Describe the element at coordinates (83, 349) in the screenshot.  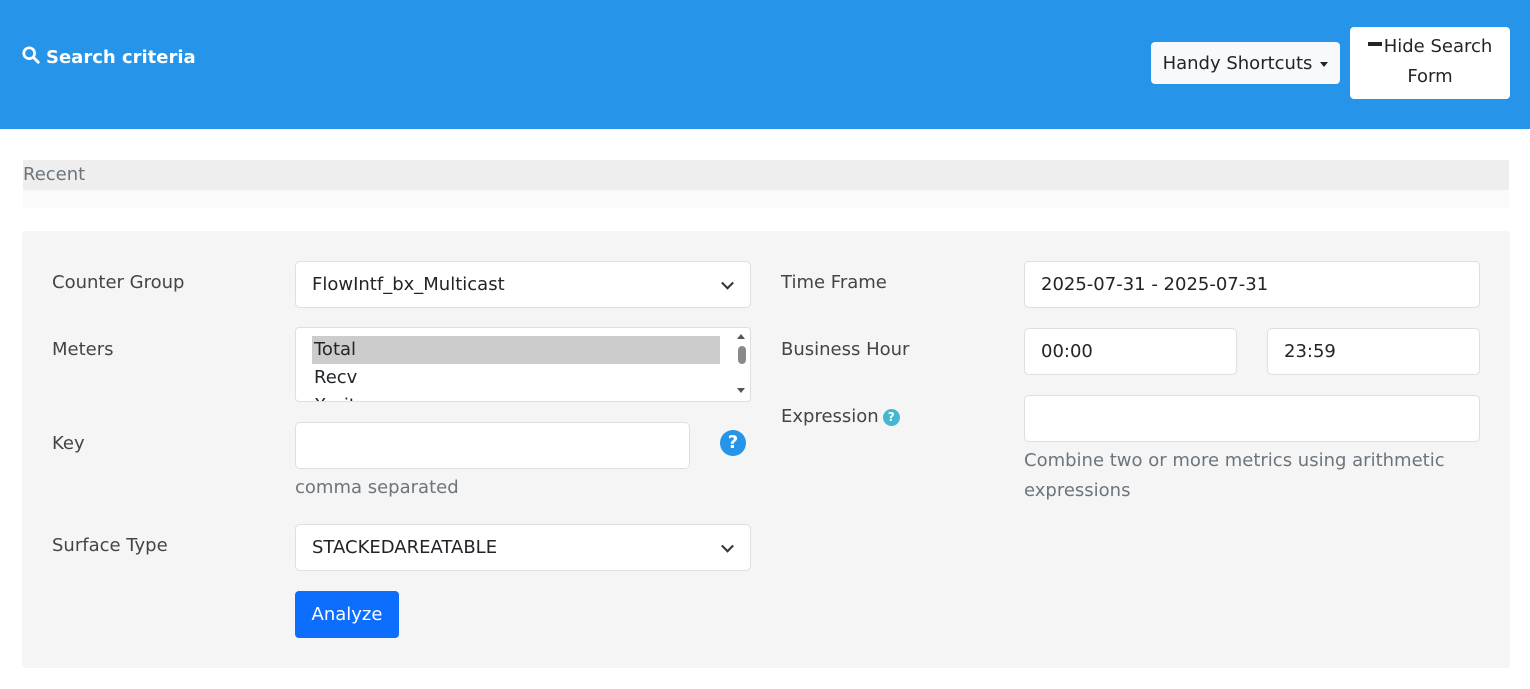
I see `meters-label: Meters` at that location.